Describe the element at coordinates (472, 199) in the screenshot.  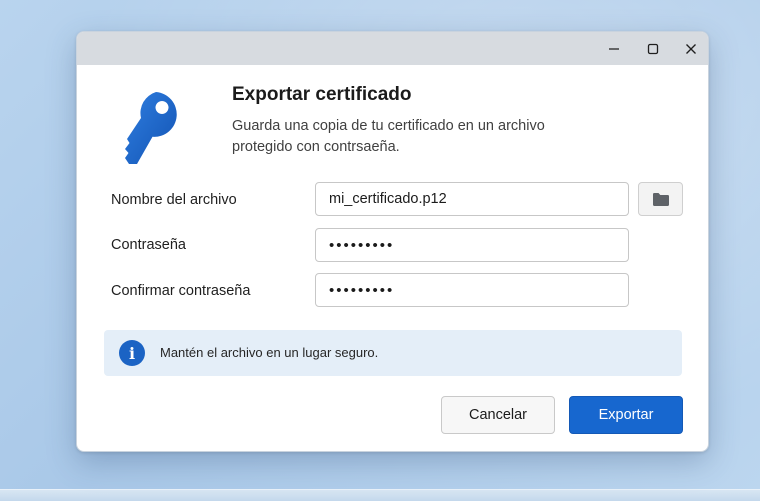
I see `filename-input` at that location.